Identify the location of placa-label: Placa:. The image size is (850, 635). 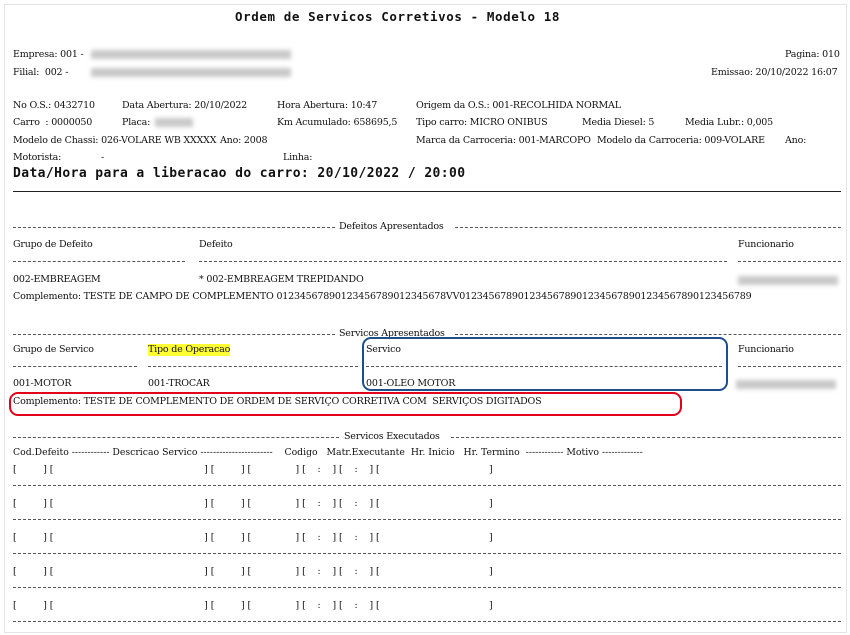
(136, 122).